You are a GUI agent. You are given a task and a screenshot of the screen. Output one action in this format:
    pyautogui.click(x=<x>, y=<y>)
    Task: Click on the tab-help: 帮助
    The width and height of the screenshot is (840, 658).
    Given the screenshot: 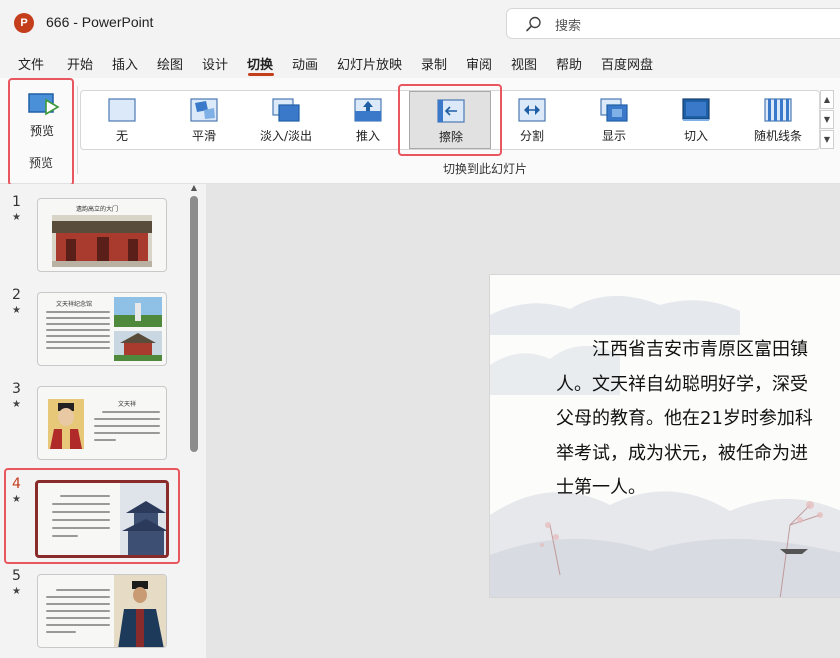 What is the action you would take?
    pyautogui.click(x=569, y=63)
    